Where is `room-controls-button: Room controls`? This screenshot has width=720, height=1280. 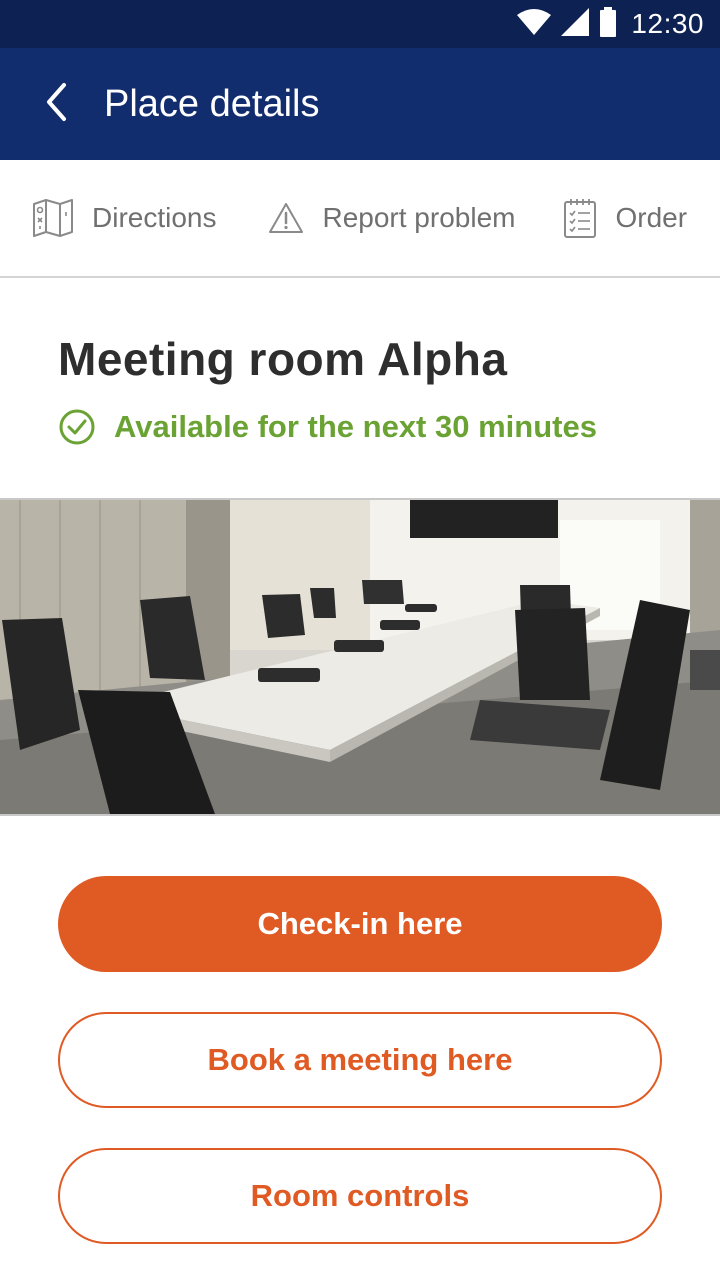 room-controls-button: Room controls is located at coordinates (360, 1196).